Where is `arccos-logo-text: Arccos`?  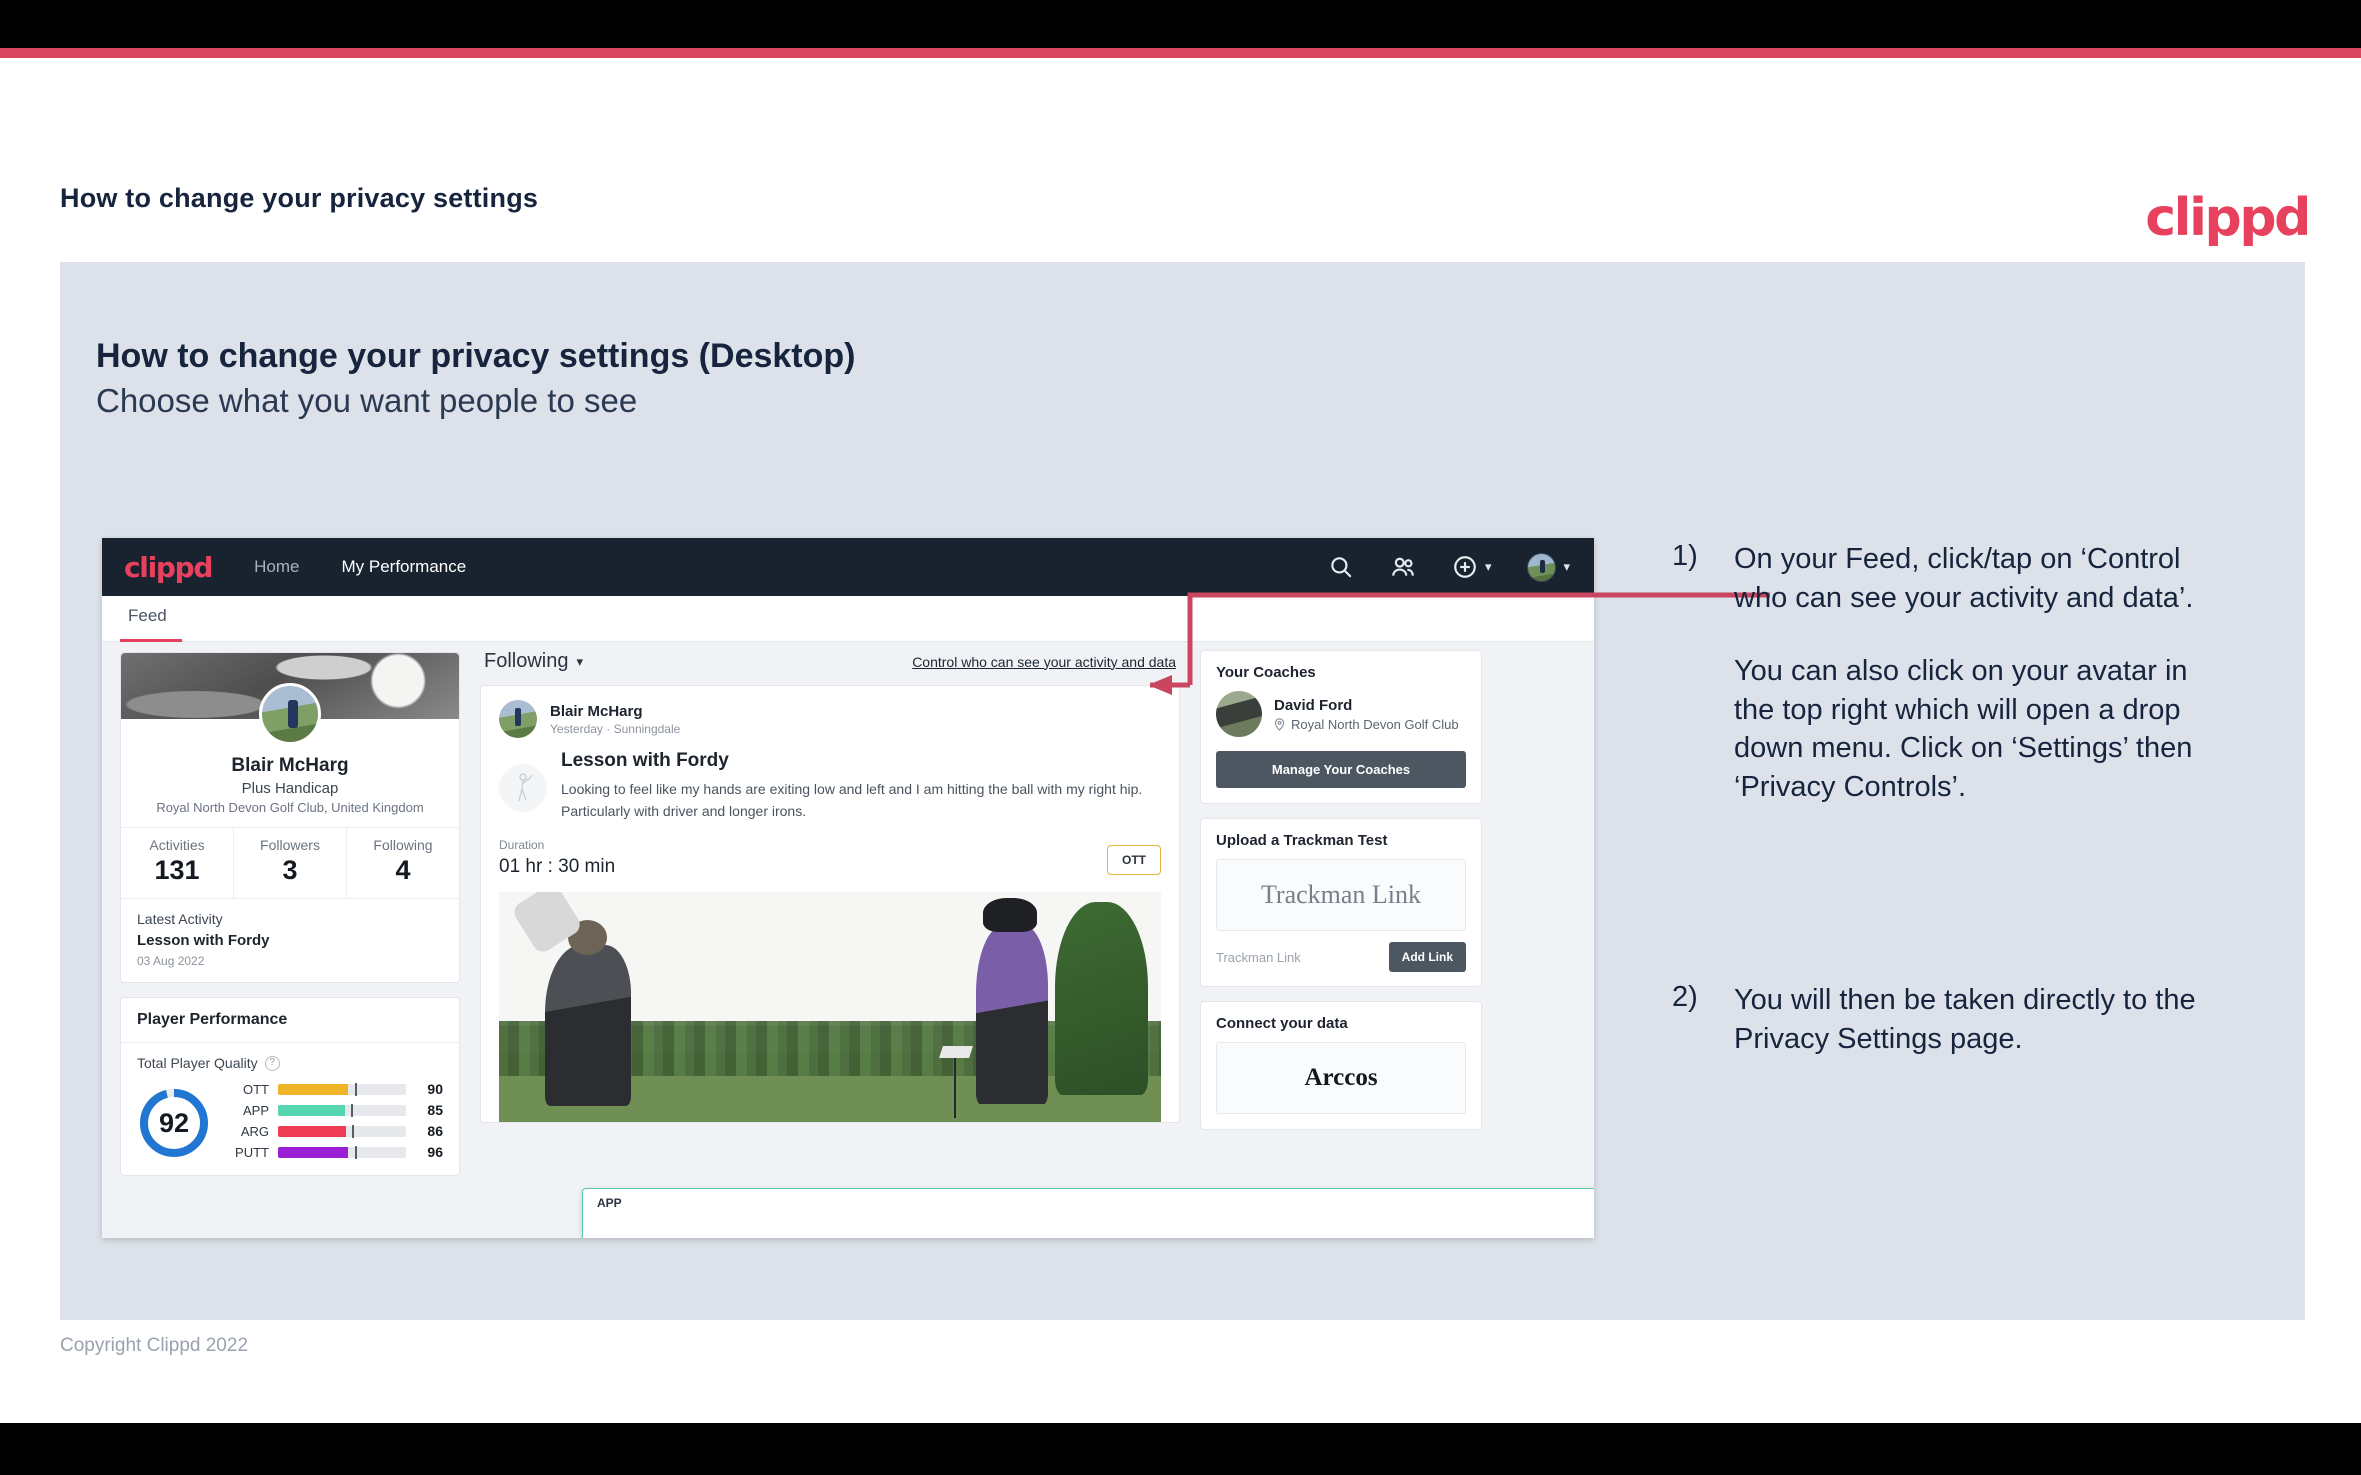
arccos-logo-text: Arccos is located at coordinates (1341, 1077).